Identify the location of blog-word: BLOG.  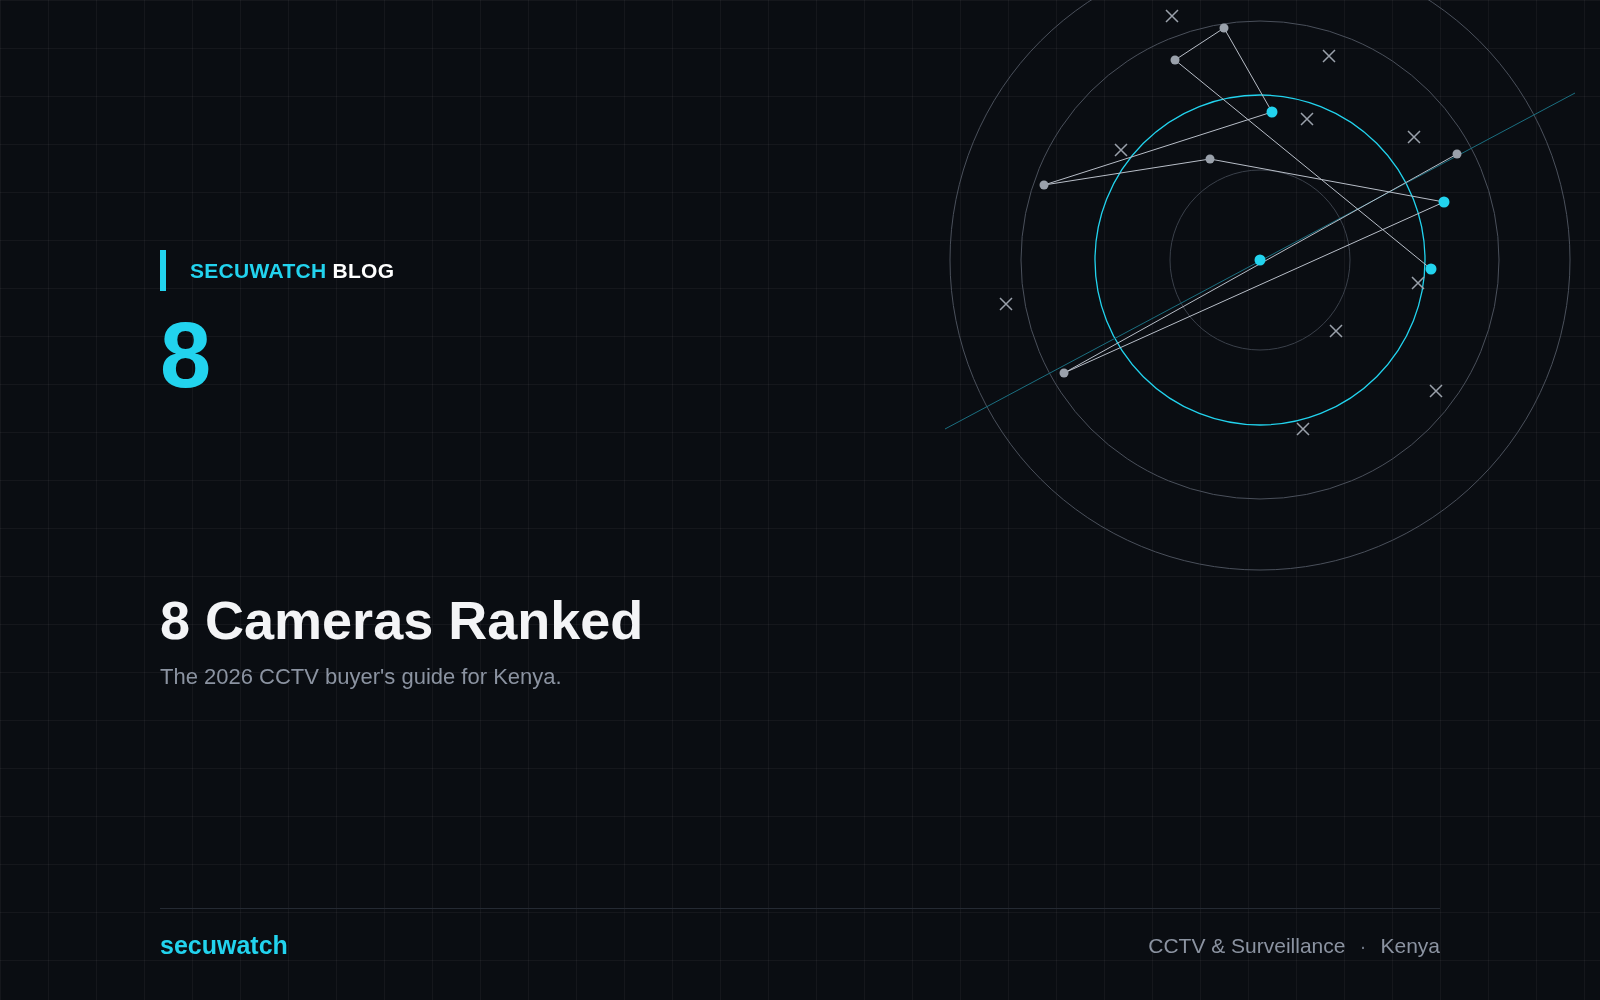
(363, 270).